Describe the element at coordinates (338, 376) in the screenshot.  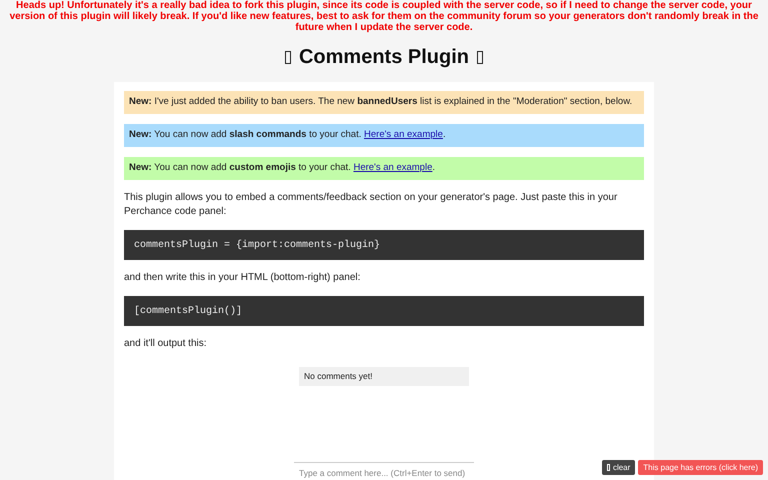
I see `empty-message: No comments yet!` at that location.